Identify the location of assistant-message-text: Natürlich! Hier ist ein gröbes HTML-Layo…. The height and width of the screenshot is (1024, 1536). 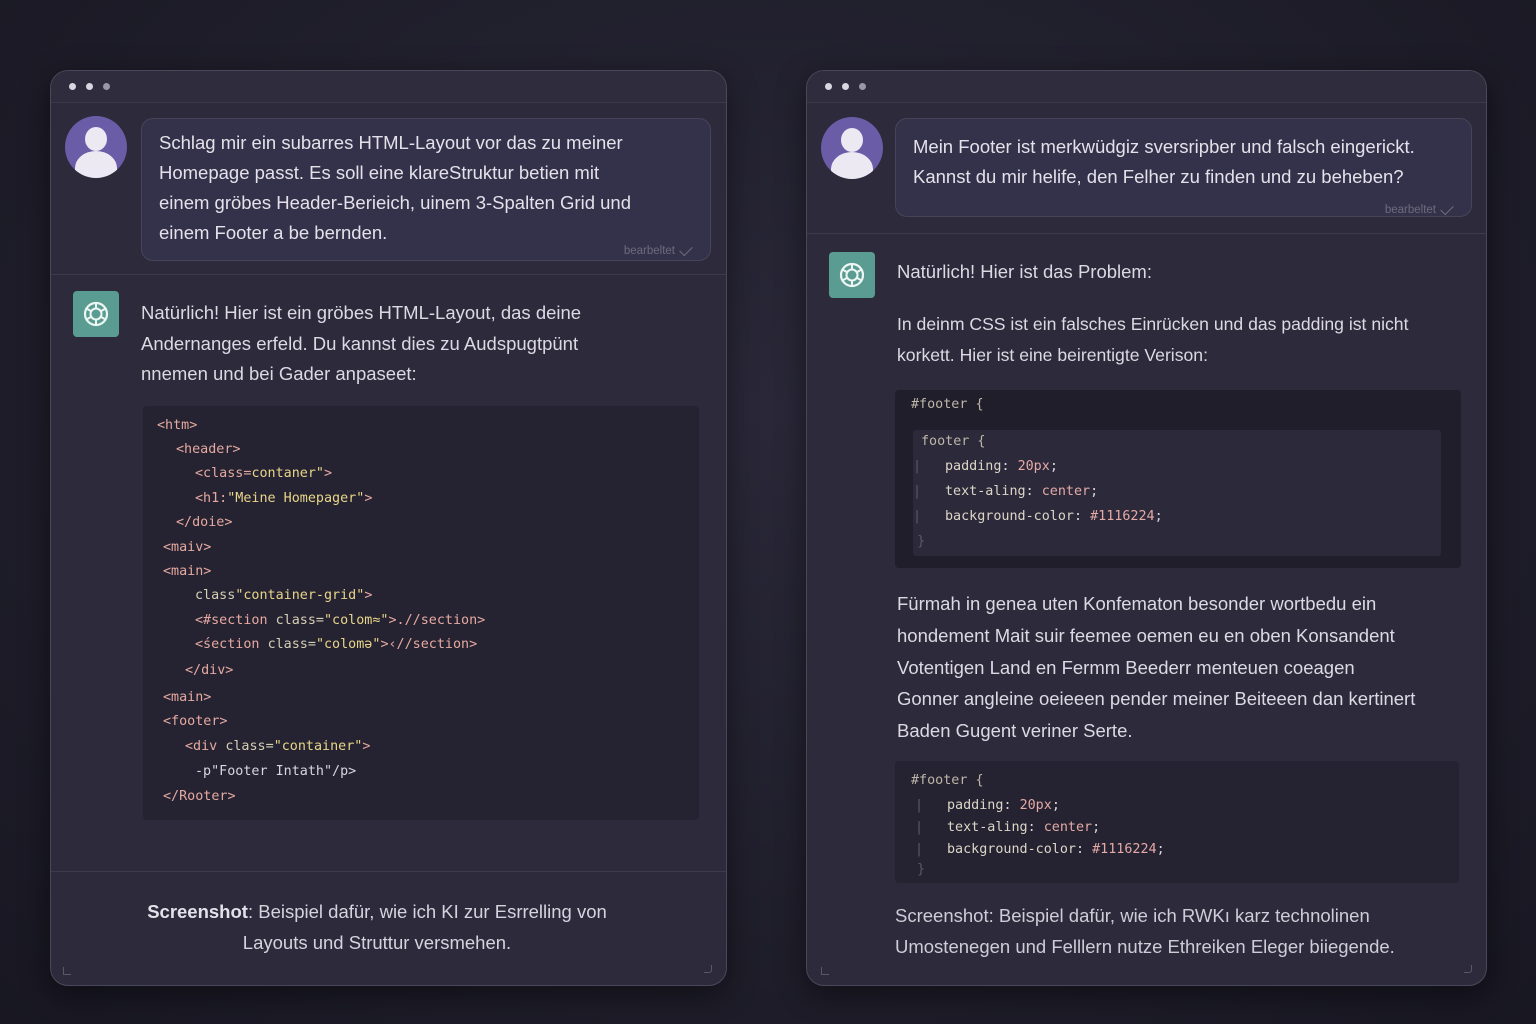
(361, 343).